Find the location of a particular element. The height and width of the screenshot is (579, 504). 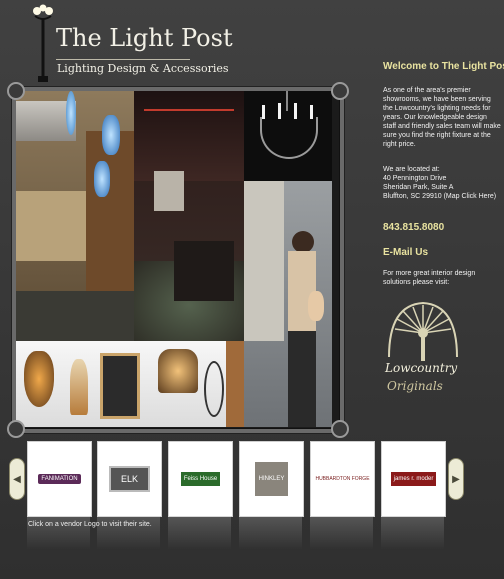

restaurant-photo is located at coordinates (189, 220).